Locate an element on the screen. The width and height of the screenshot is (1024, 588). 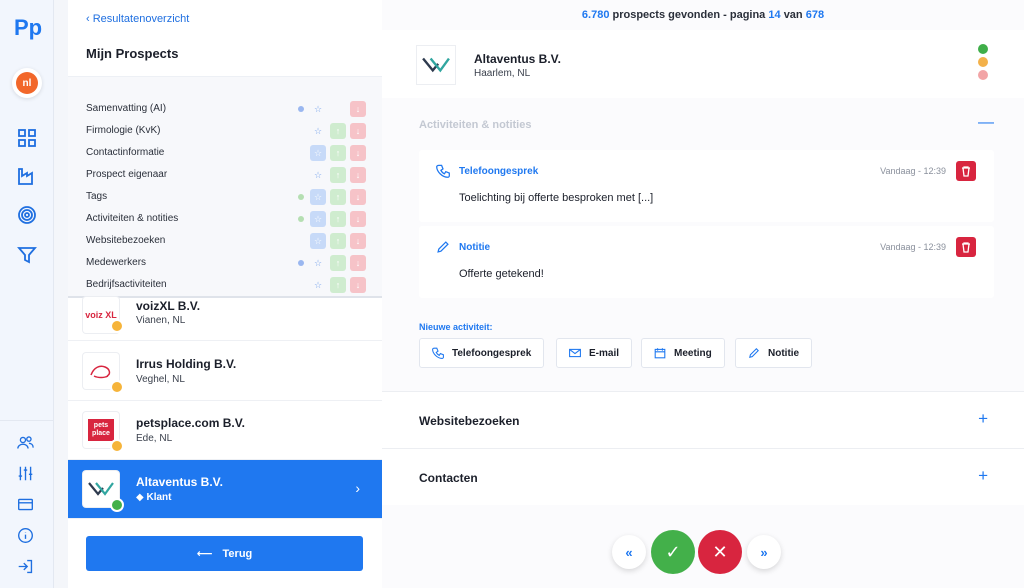
section-label: Medewerkers is located at coordinates (116, 262).